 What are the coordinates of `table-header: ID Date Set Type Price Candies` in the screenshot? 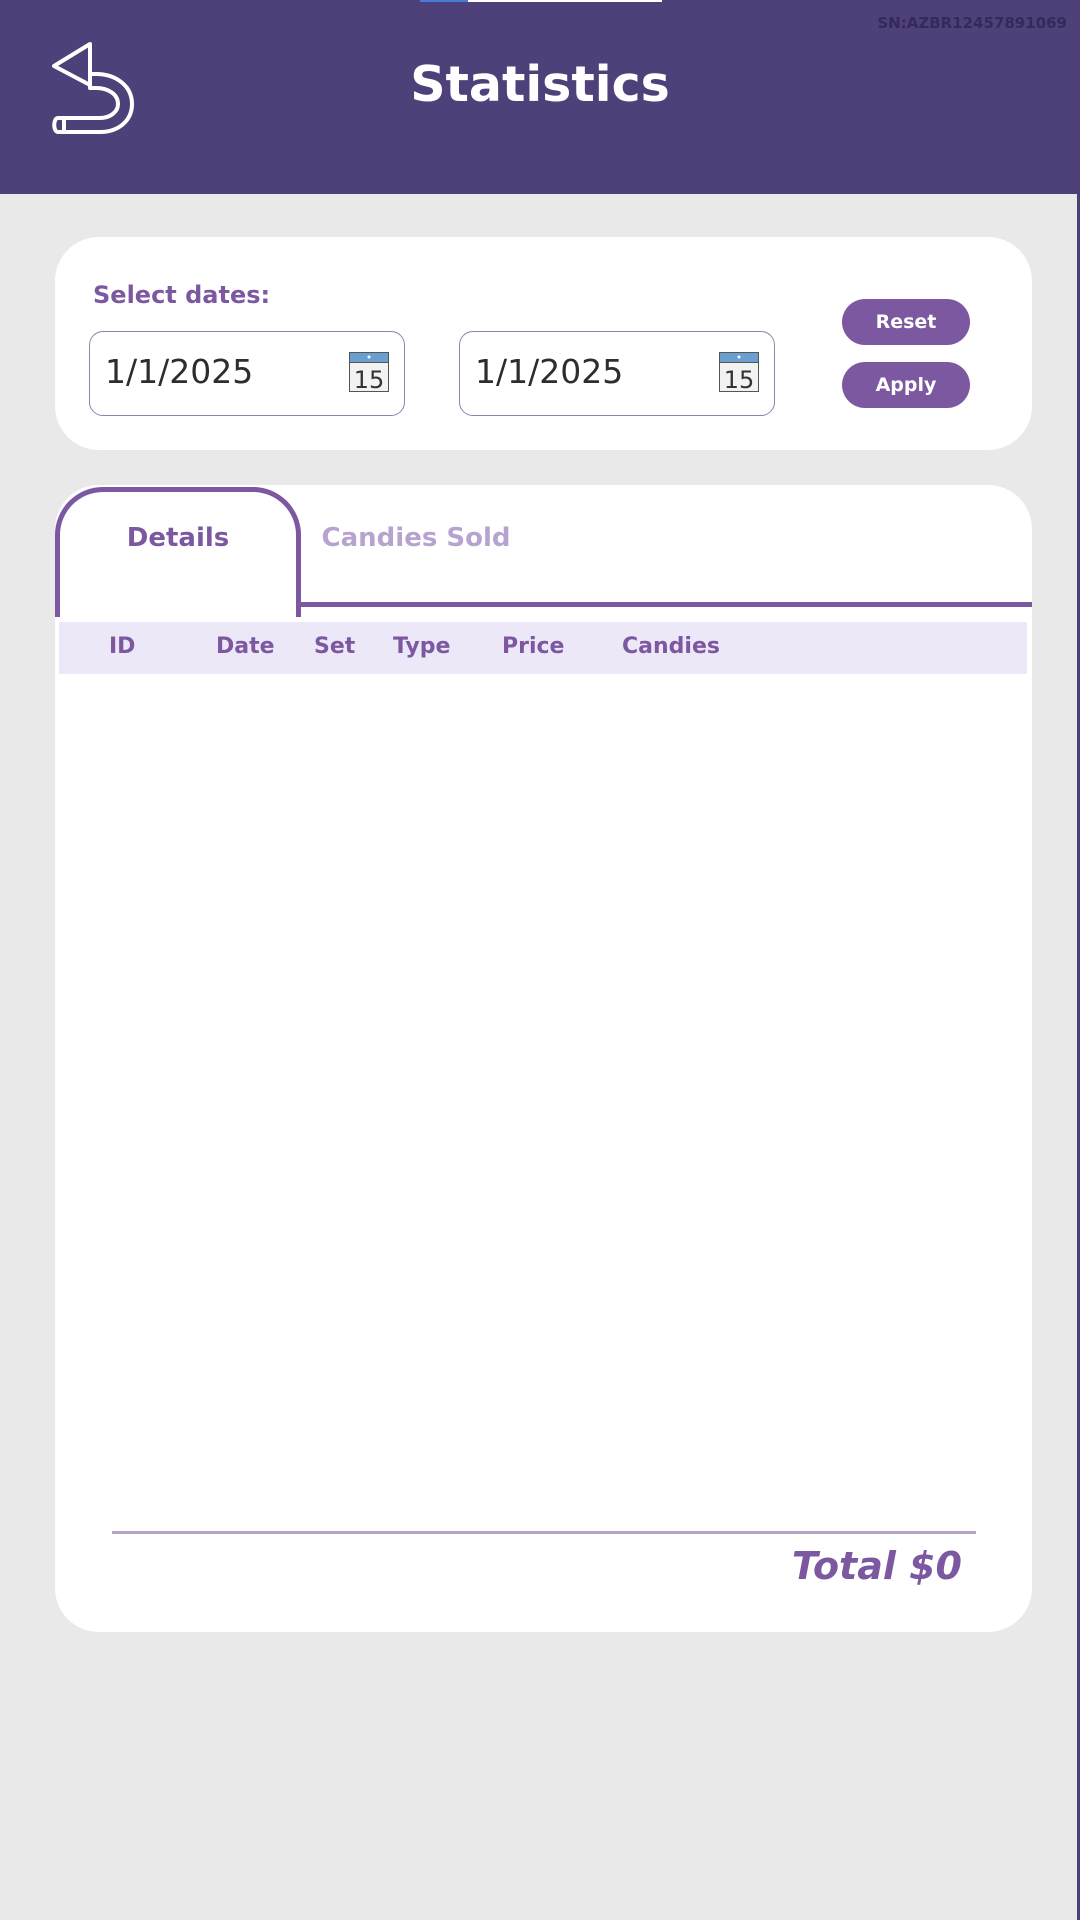 It's located at (543, 648).